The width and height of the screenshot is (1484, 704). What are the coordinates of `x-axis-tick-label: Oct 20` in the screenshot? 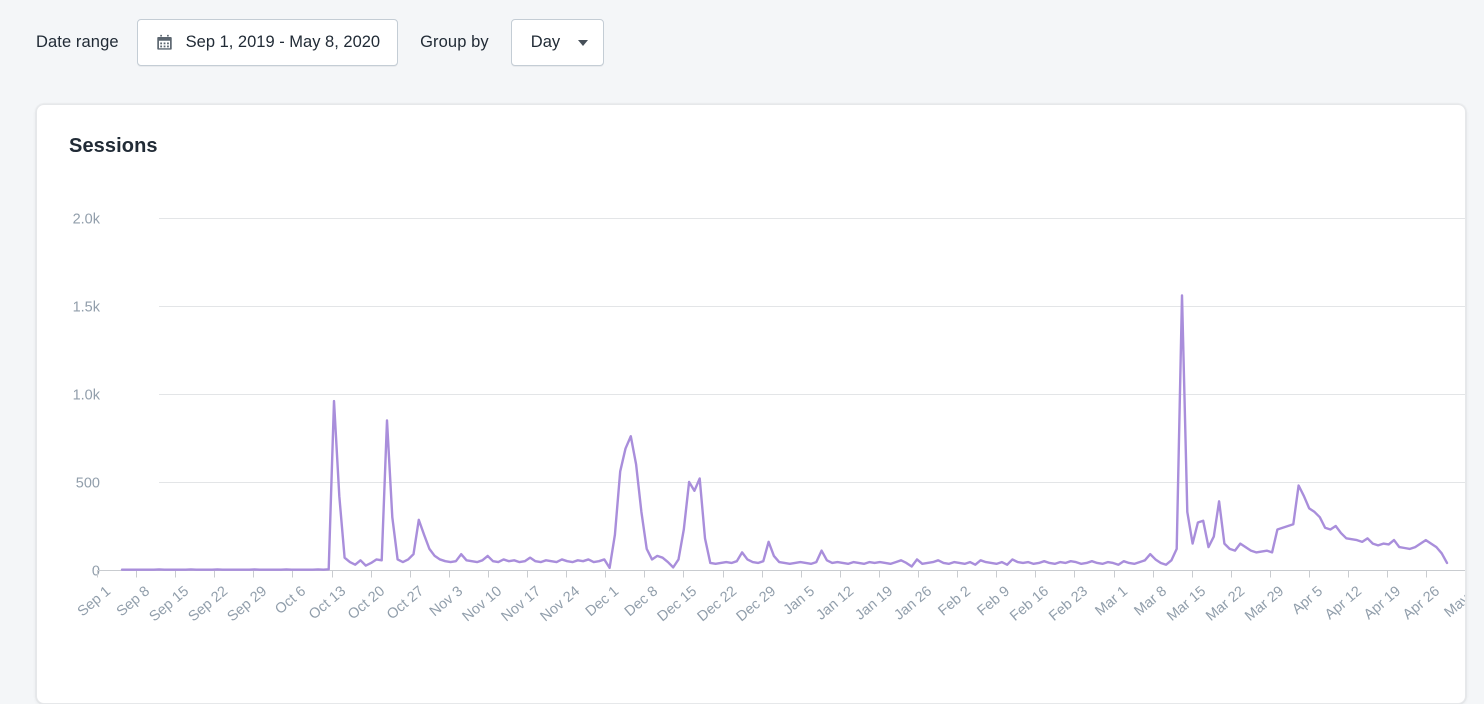 It's located at (366, 603).